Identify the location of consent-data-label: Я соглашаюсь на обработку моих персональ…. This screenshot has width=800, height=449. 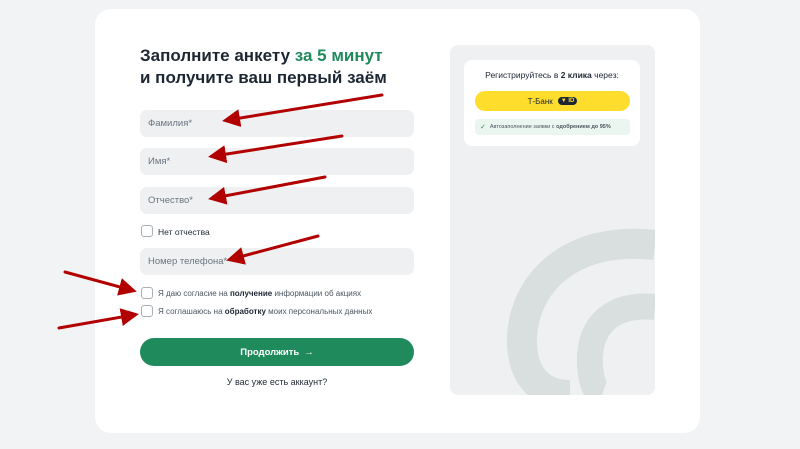
(265, 311).